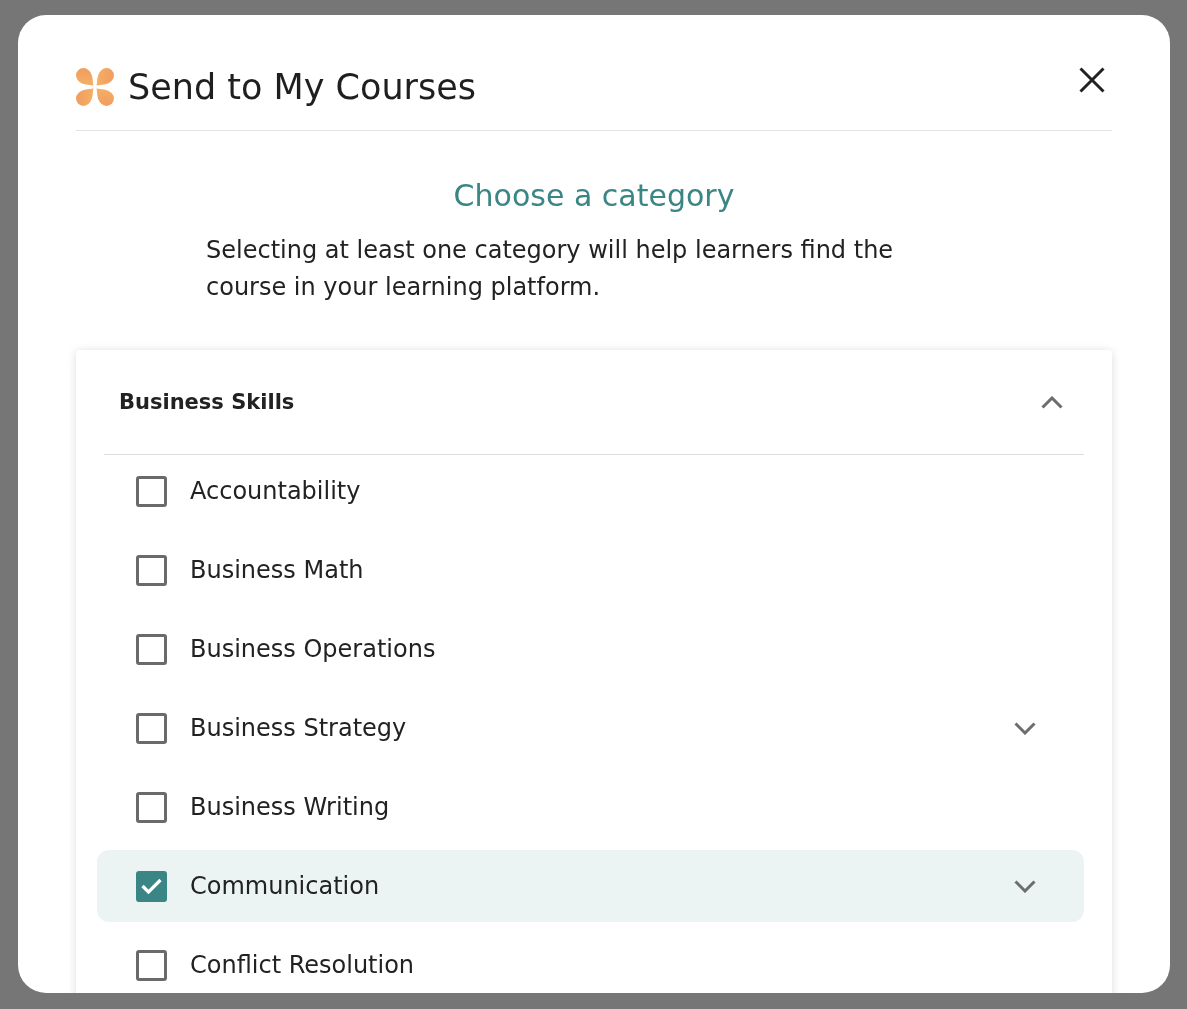 The height and width of the screenshot is (1009, 1187). I want to click on section-heading: Choose a category, so click(594, 196).